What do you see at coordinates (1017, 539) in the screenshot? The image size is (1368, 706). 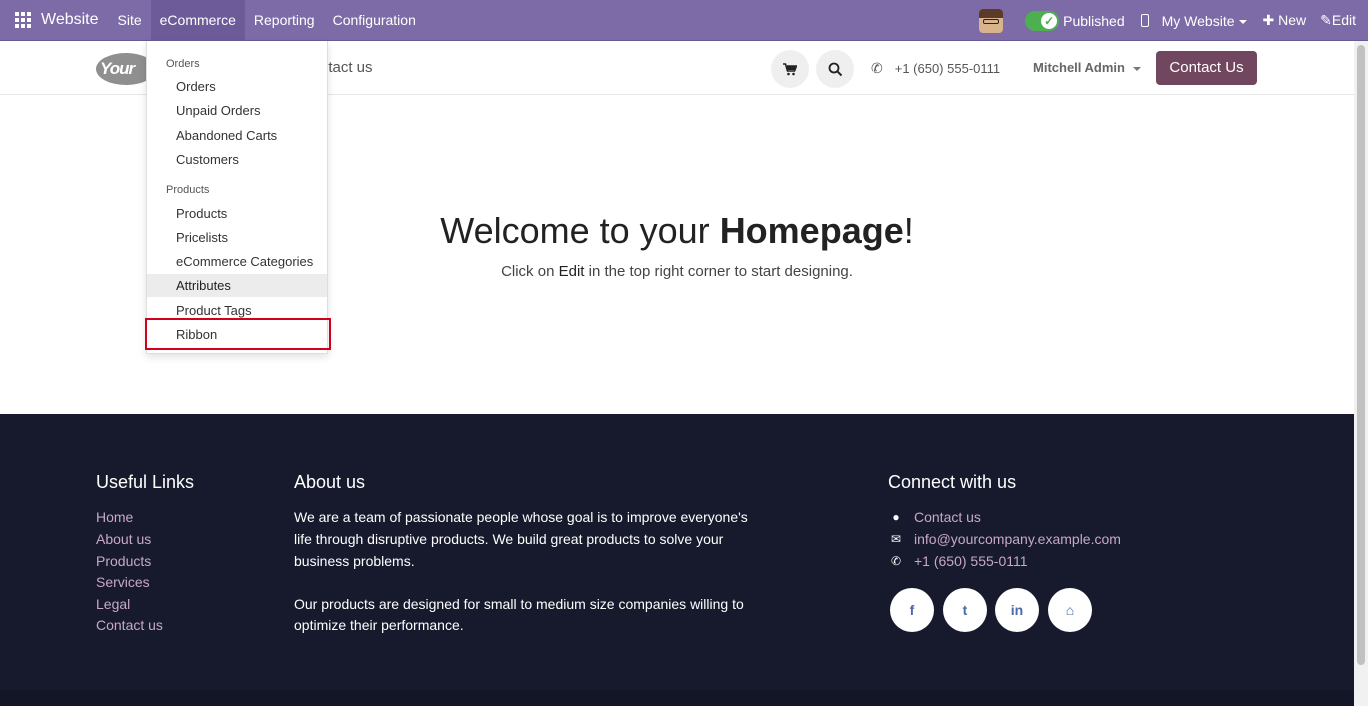 I see `connect-email-text: info@yourcompany.example.com` at bounding box center [1017, 539].